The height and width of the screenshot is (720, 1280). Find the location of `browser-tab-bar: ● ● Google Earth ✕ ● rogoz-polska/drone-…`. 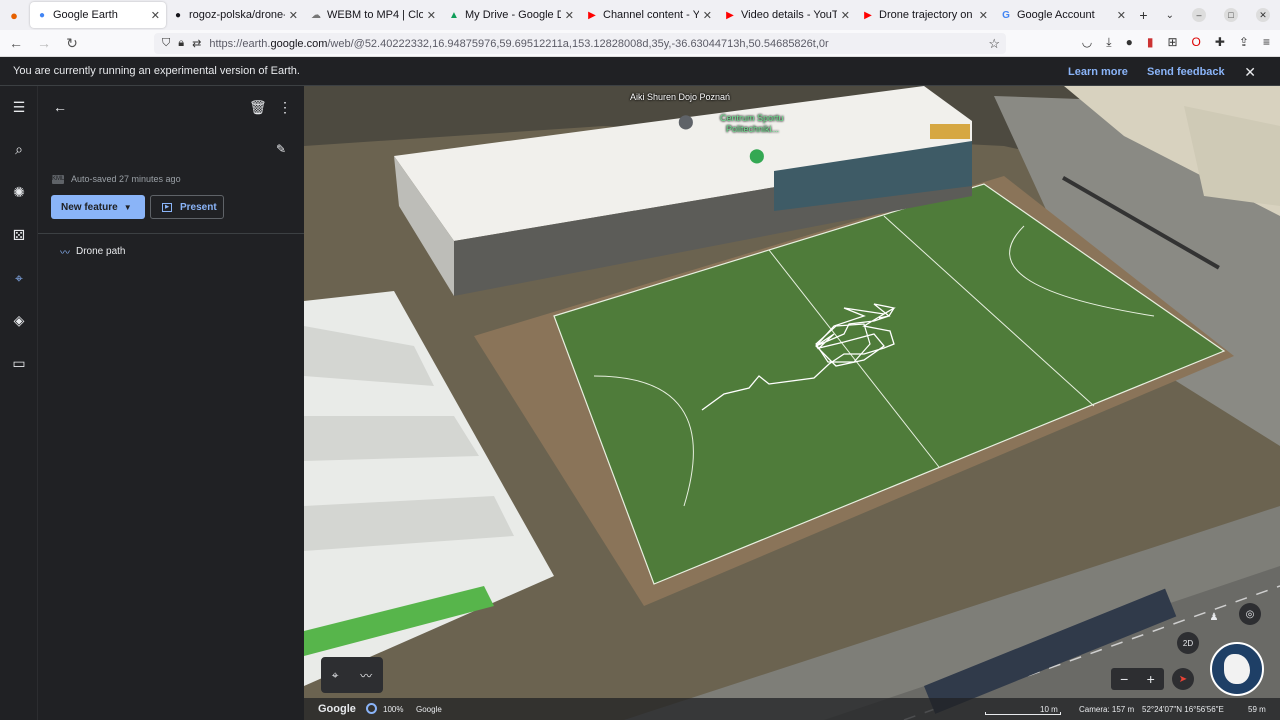

browser-tab-bar: ● ● Google Earth ✕ ● rogoz-polska/drone-… is located at coordinates (640, 15).